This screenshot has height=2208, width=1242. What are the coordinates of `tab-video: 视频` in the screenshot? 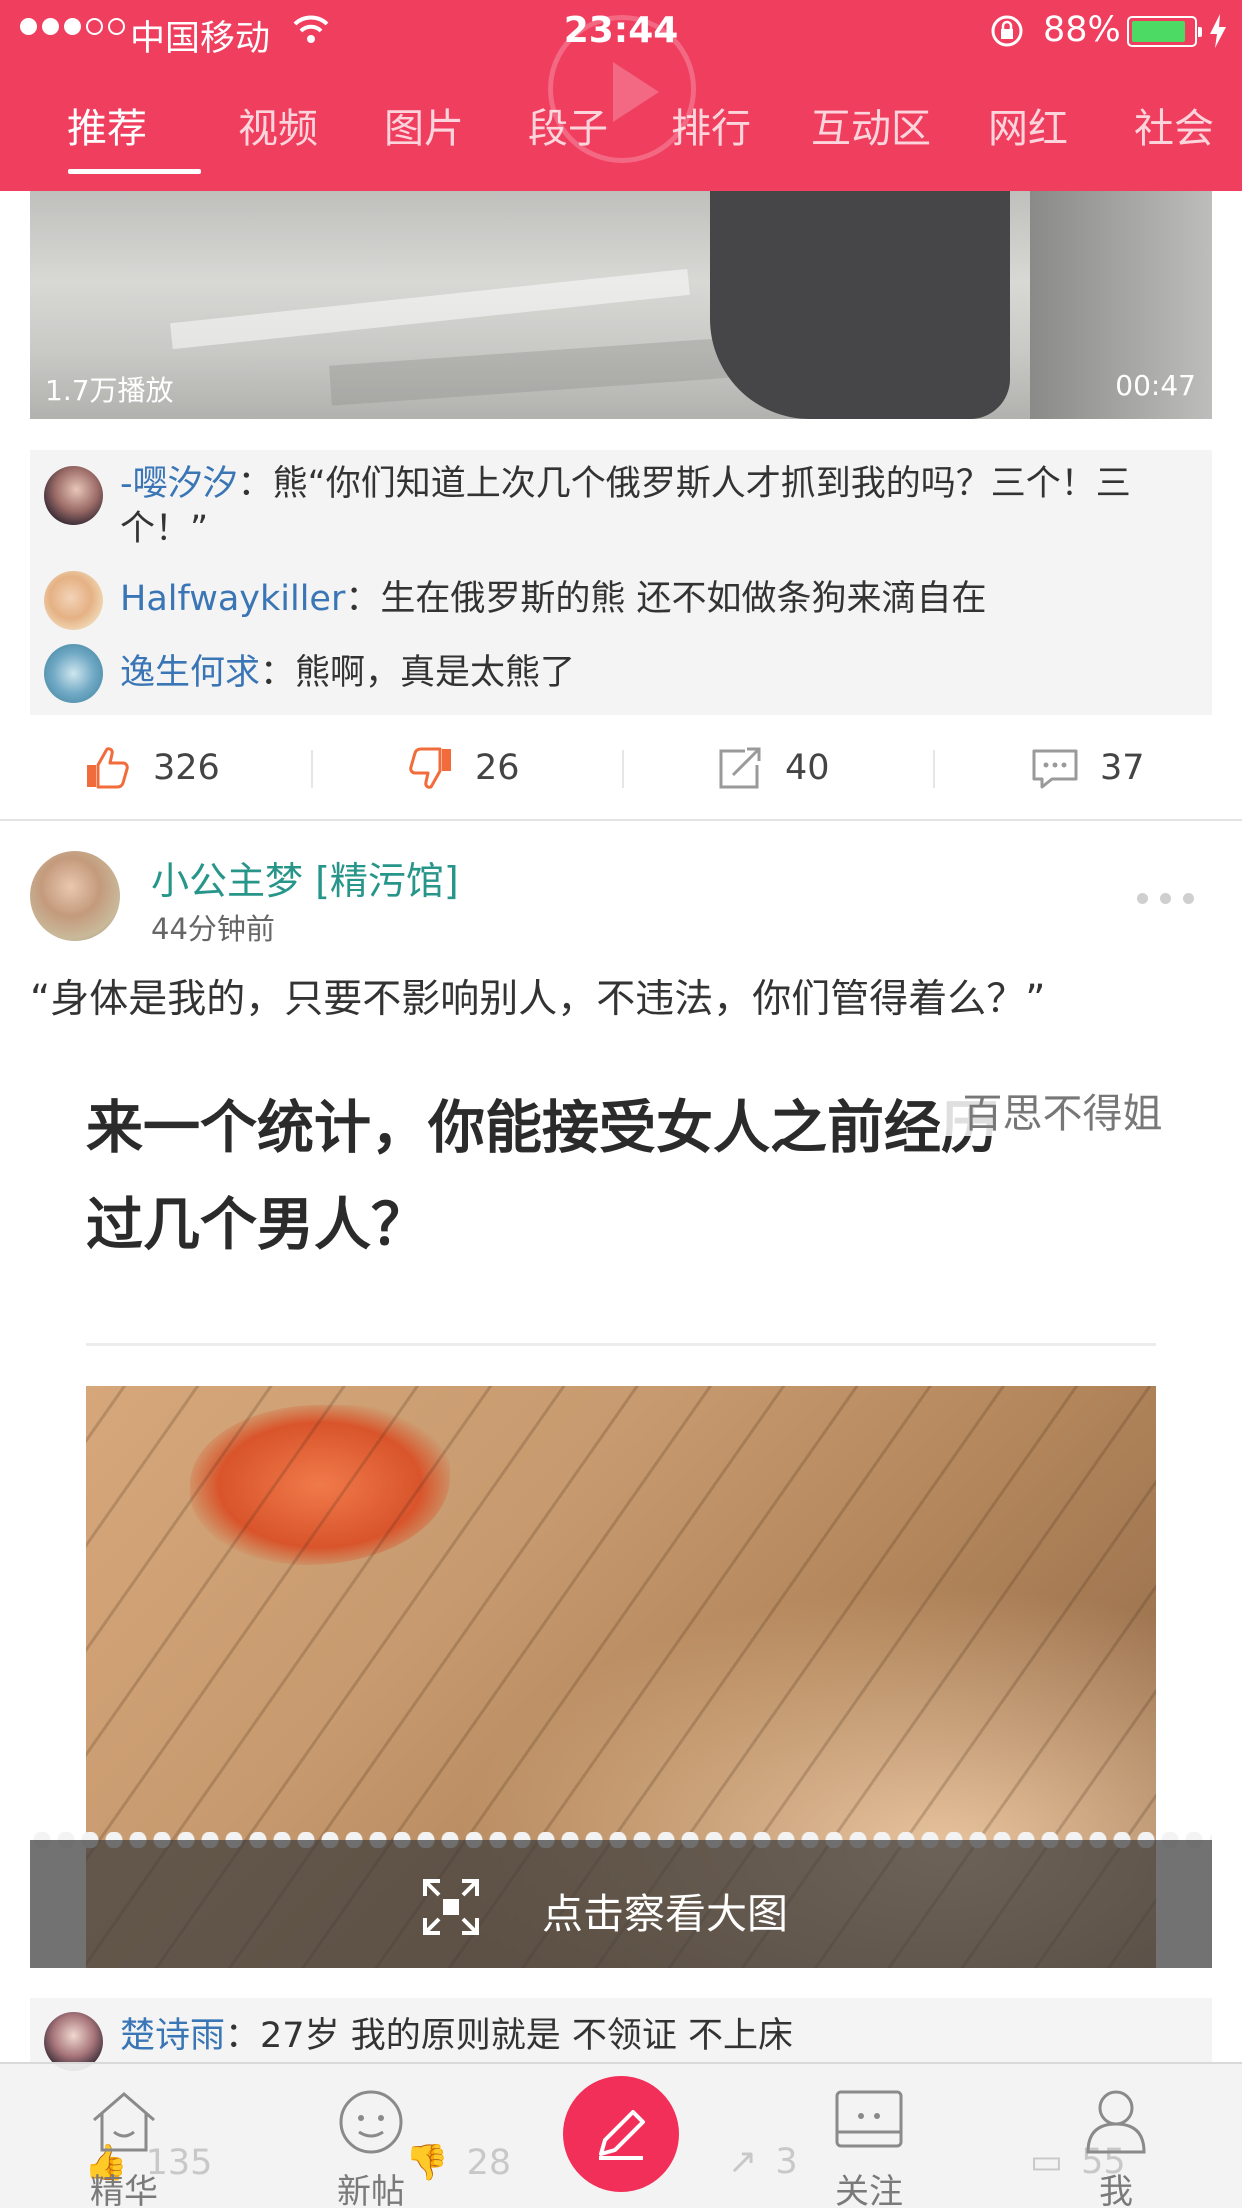 It's located at (278, 125).